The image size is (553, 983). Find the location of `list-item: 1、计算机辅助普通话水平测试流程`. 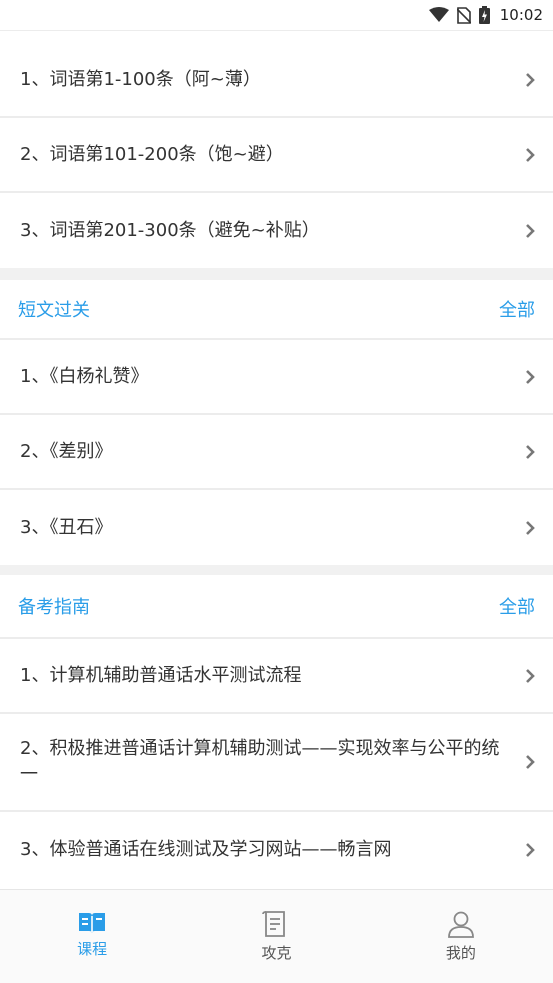

list-item: 1、计算机辅助普通话水平测试流程 is located at coordinates (276, 676).